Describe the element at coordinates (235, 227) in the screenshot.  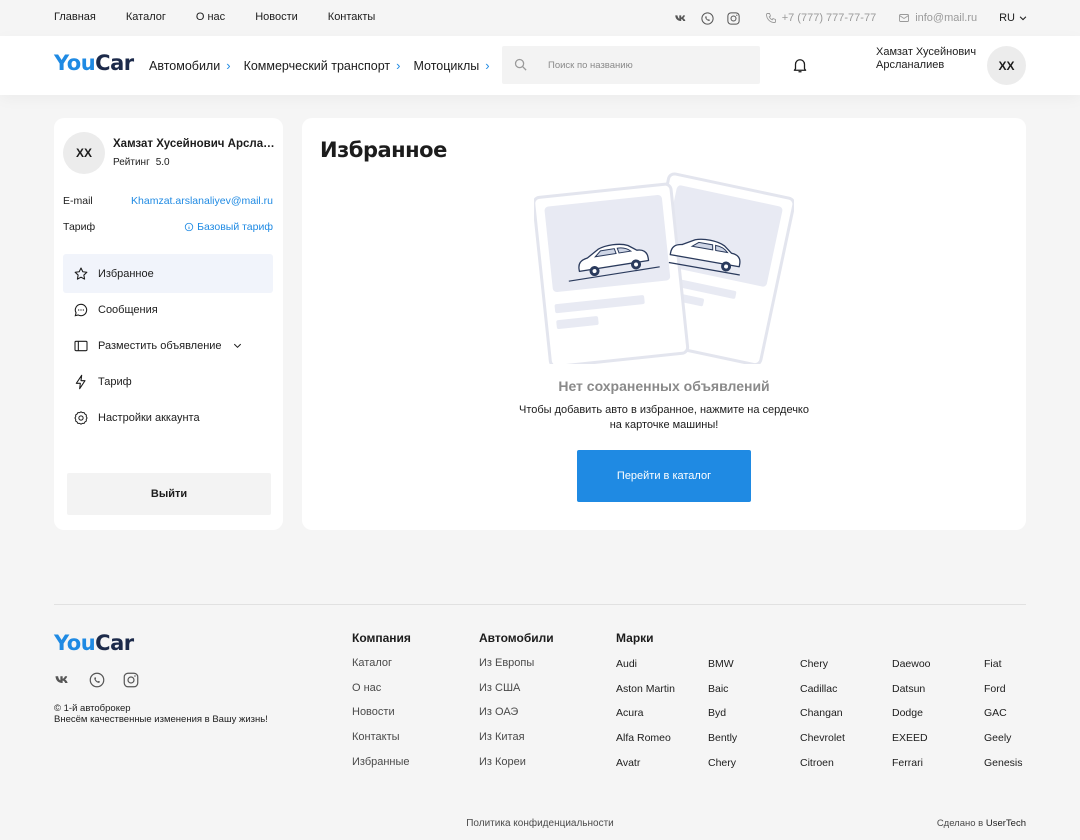
I see `tariff-value: Базовый тариф` at that location.